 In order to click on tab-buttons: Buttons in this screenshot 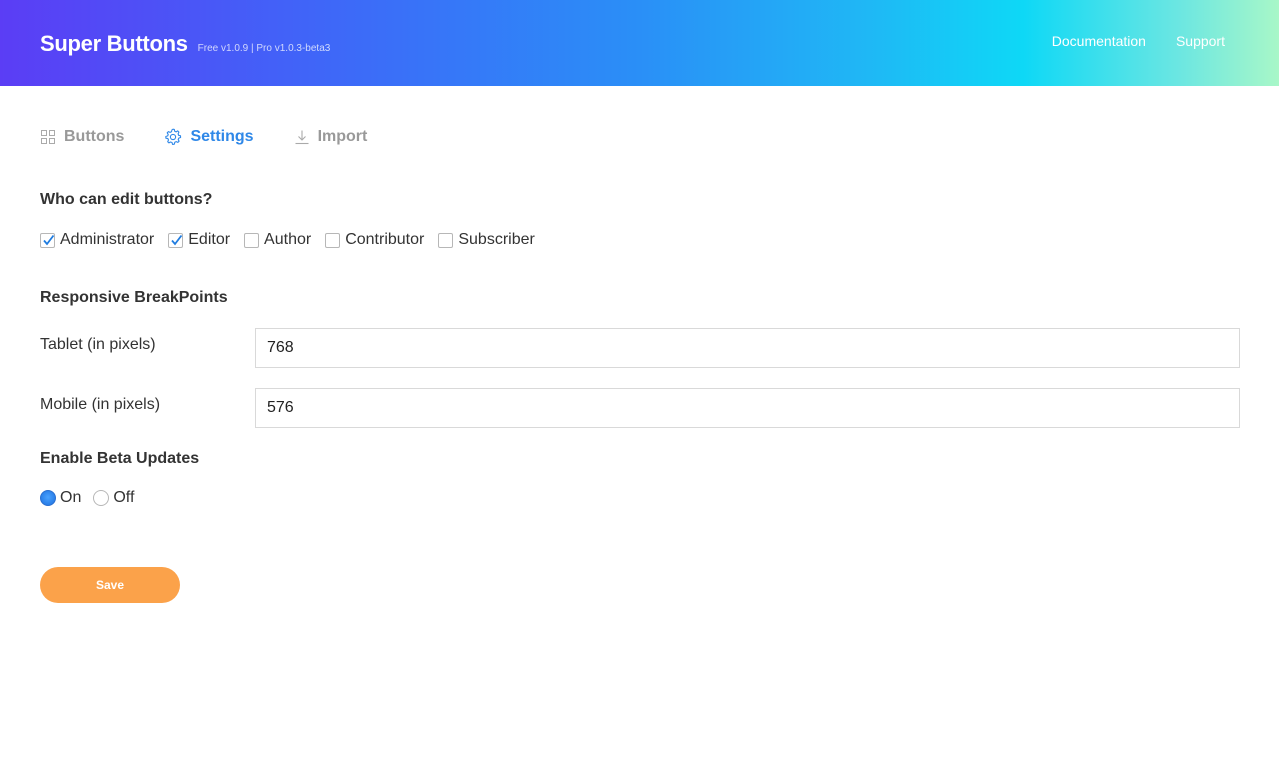, I will do `click(82, 137)`.